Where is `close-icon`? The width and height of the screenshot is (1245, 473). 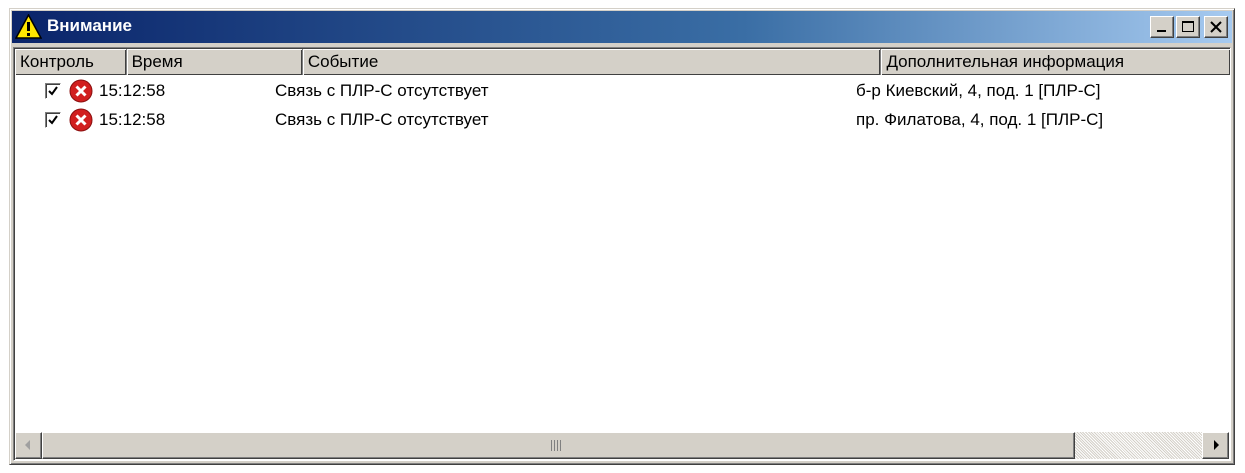
close-icon is located at coordinates (1216, 27).